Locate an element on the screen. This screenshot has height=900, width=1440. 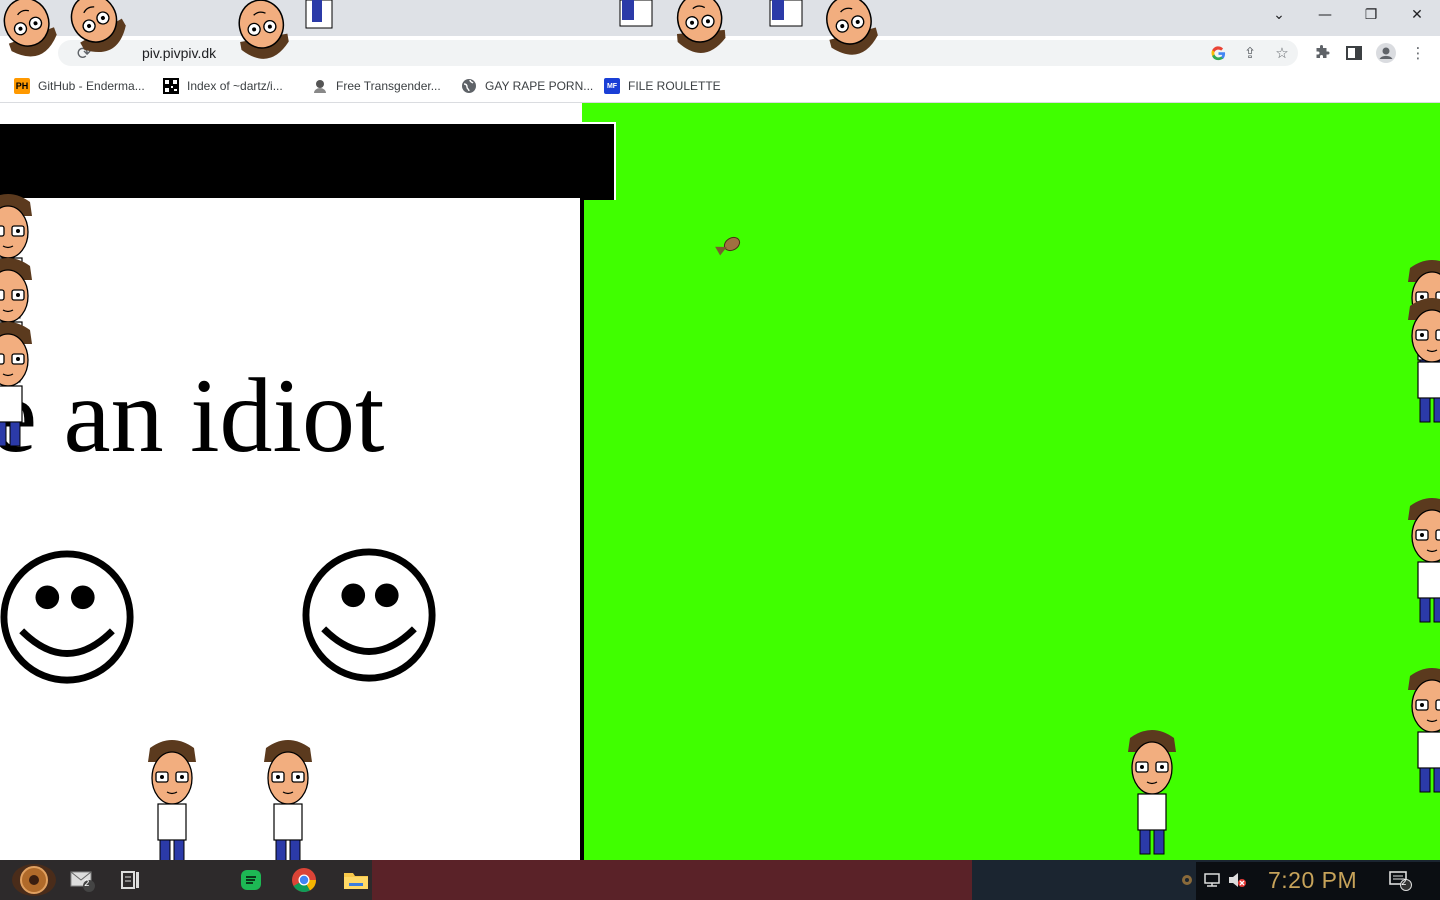
chrome-icon is located at coordinates (304, 880).